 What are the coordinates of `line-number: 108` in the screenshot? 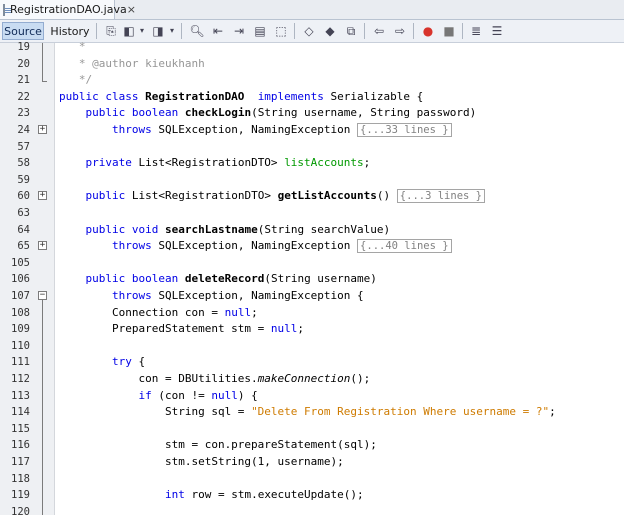 It's located at (20, 312).